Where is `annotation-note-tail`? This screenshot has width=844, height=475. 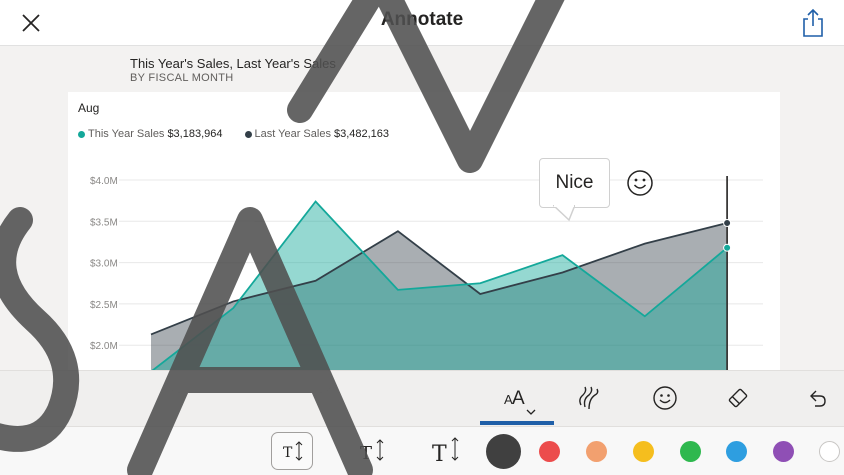
annotation-note-tail is located at coordinates (564, 214).